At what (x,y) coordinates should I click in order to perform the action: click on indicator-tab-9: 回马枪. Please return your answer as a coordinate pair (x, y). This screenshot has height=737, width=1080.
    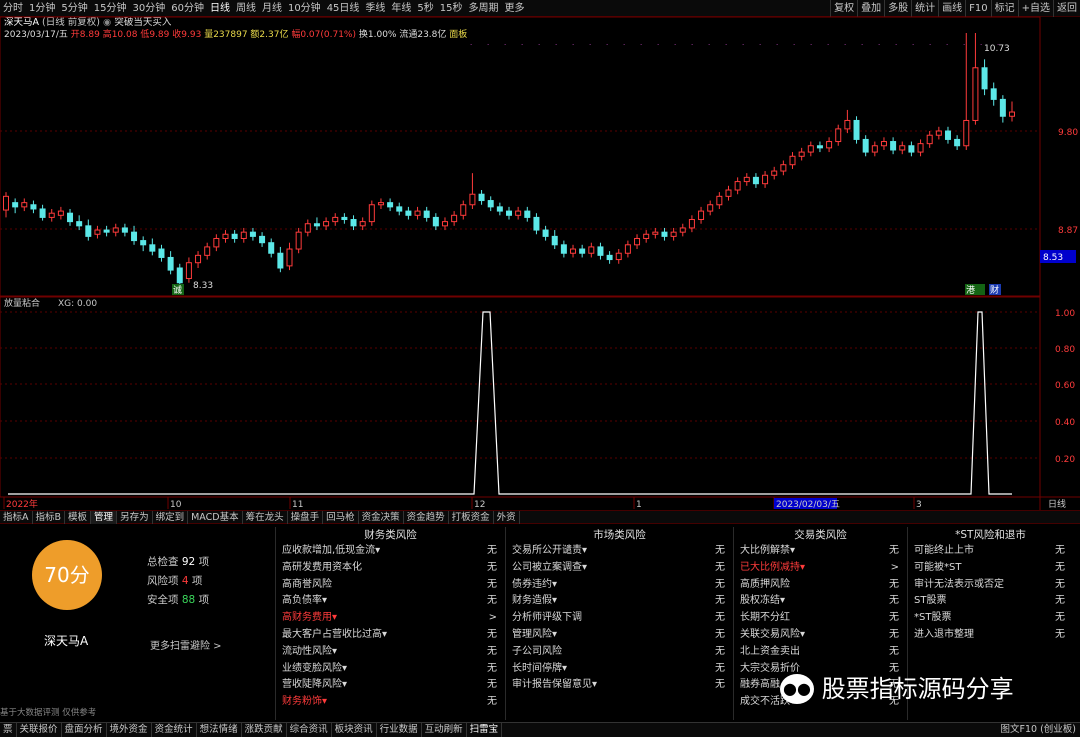
    Looking at the image, I should click on (341, 517).